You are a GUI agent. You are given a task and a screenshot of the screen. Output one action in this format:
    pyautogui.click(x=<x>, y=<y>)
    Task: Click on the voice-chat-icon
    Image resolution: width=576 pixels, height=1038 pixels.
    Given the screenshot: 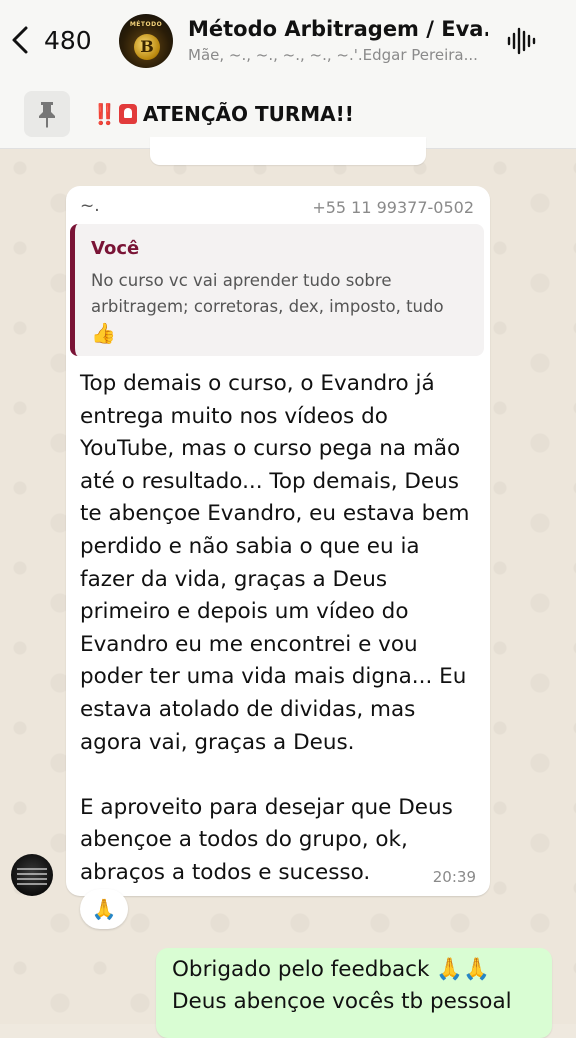 What is the action you would take?
    pyautogui.click(x=521, y=41)
    